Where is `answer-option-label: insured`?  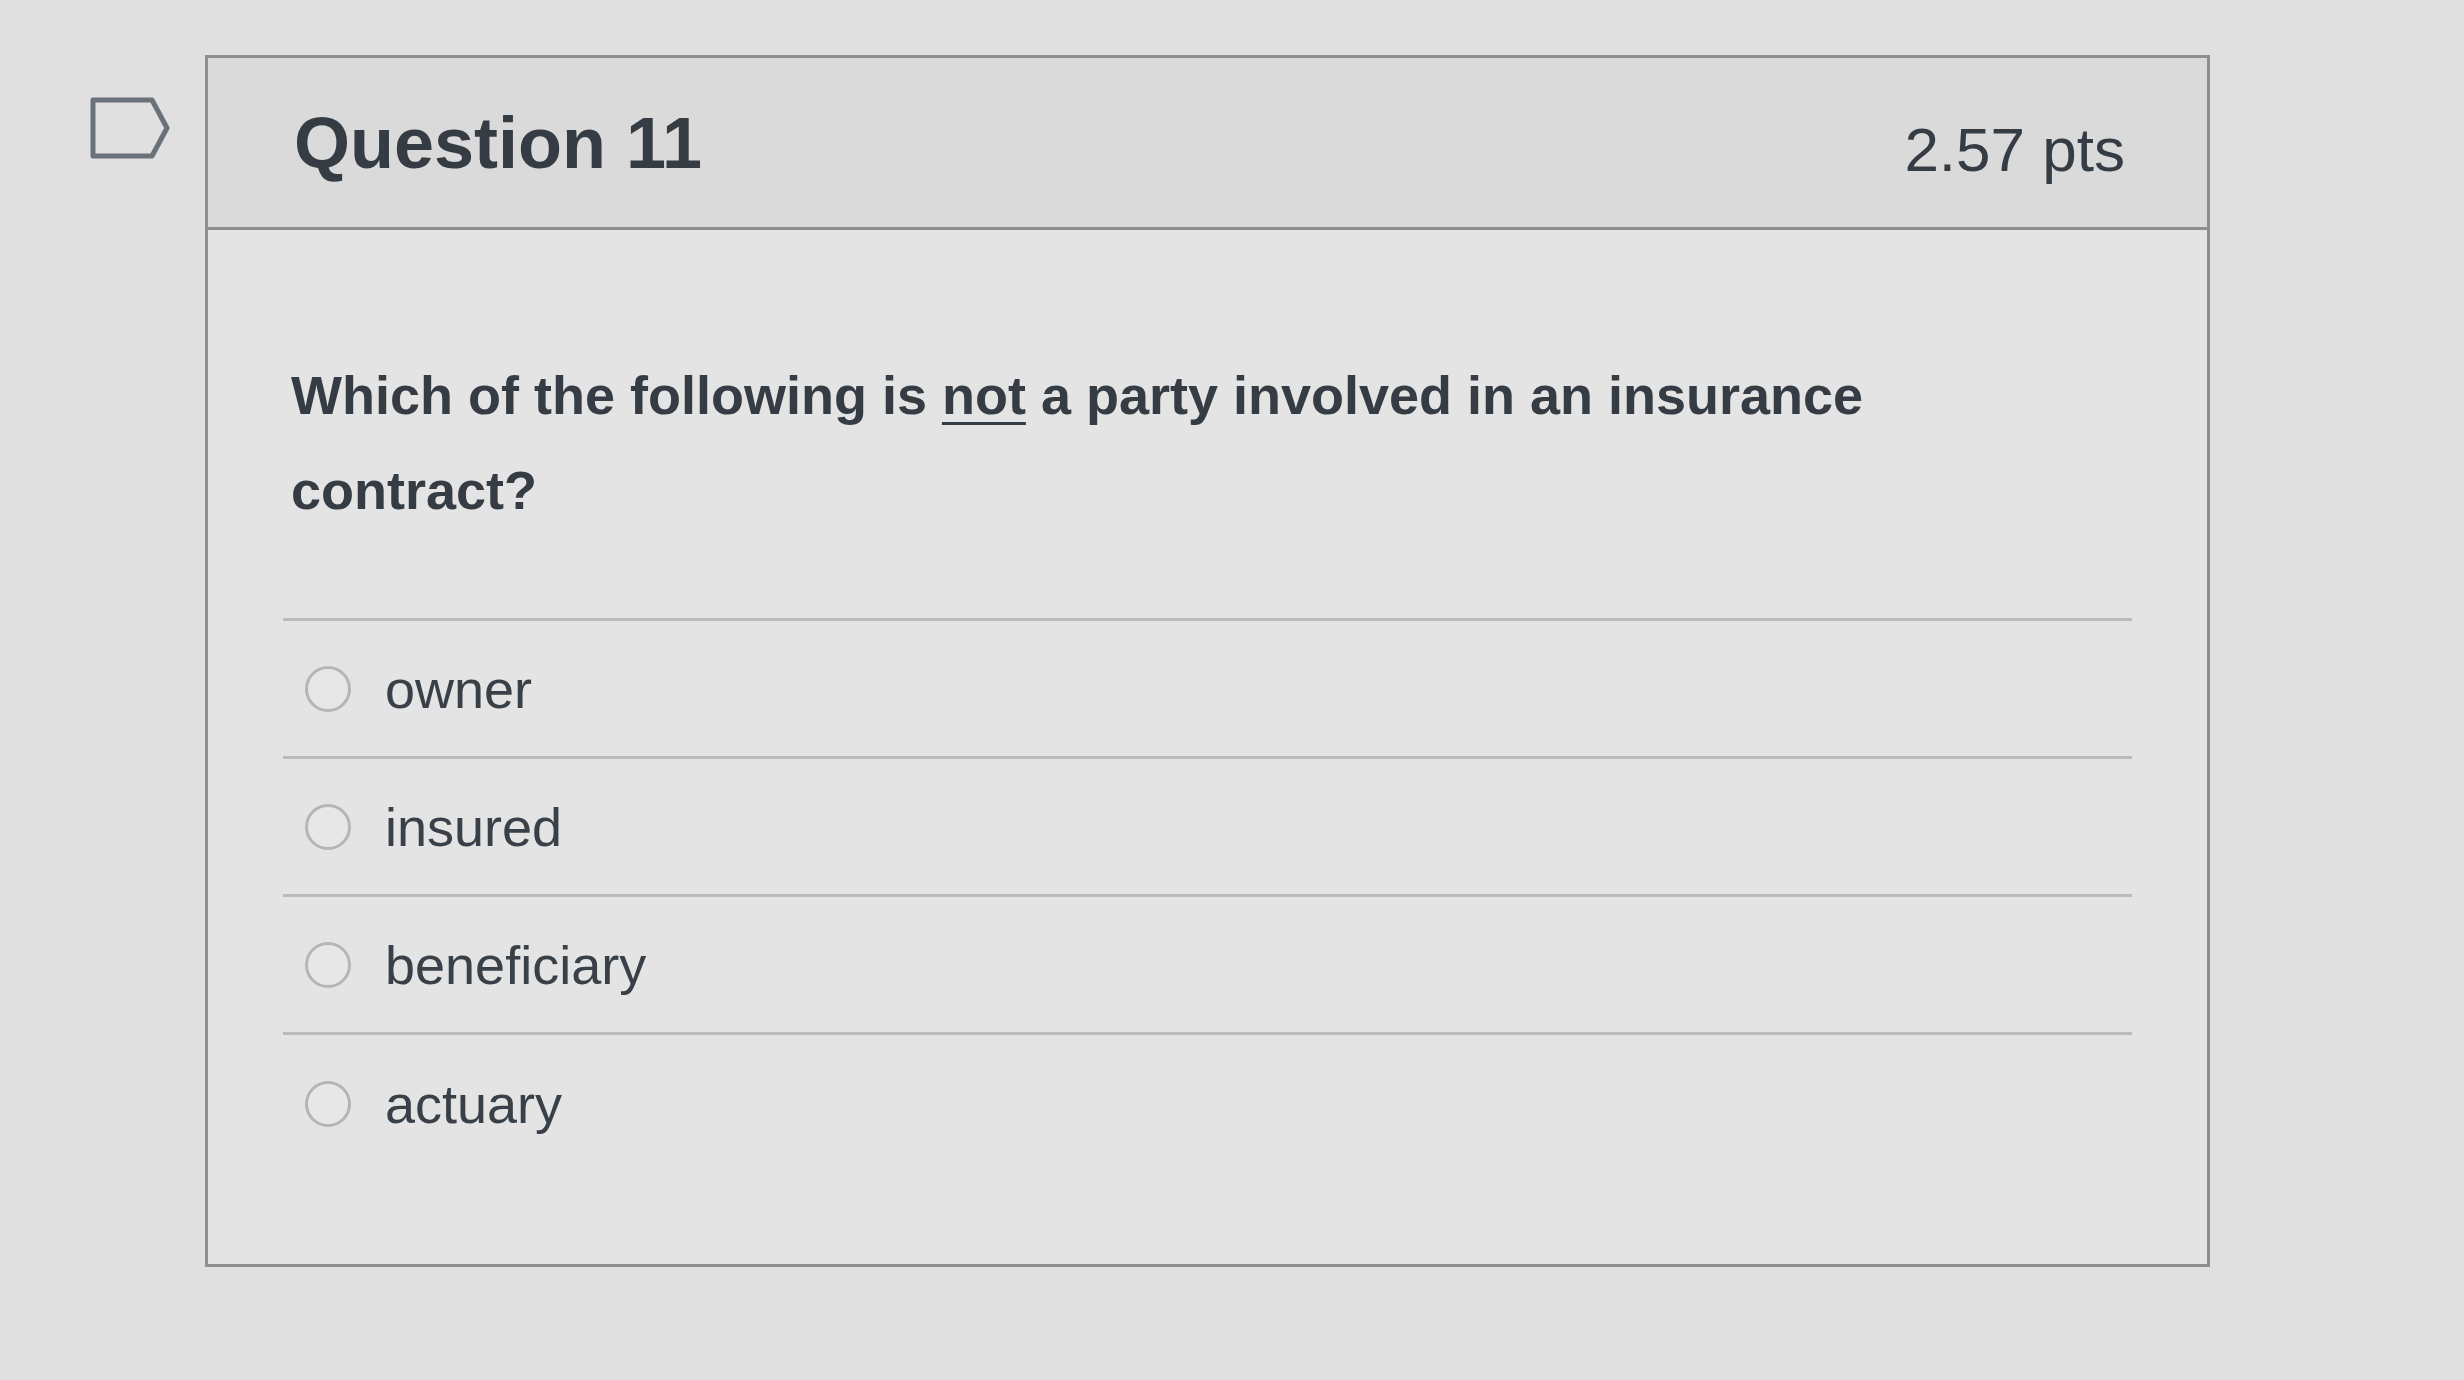 answer-option-label: insured is located at coordinates (474, 826).